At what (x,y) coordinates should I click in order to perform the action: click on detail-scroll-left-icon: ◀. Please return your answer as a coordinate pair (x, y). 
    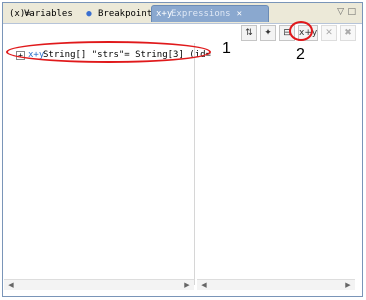
    Looking at the image, I should click on (204, 285).